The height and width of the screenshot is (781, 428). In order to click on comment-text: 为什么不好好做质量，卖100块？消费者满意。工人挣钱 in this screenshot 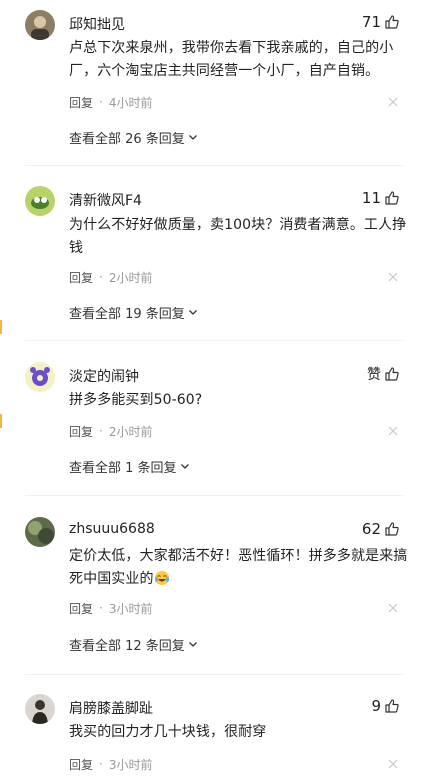, I will do `click(238, 236)`.